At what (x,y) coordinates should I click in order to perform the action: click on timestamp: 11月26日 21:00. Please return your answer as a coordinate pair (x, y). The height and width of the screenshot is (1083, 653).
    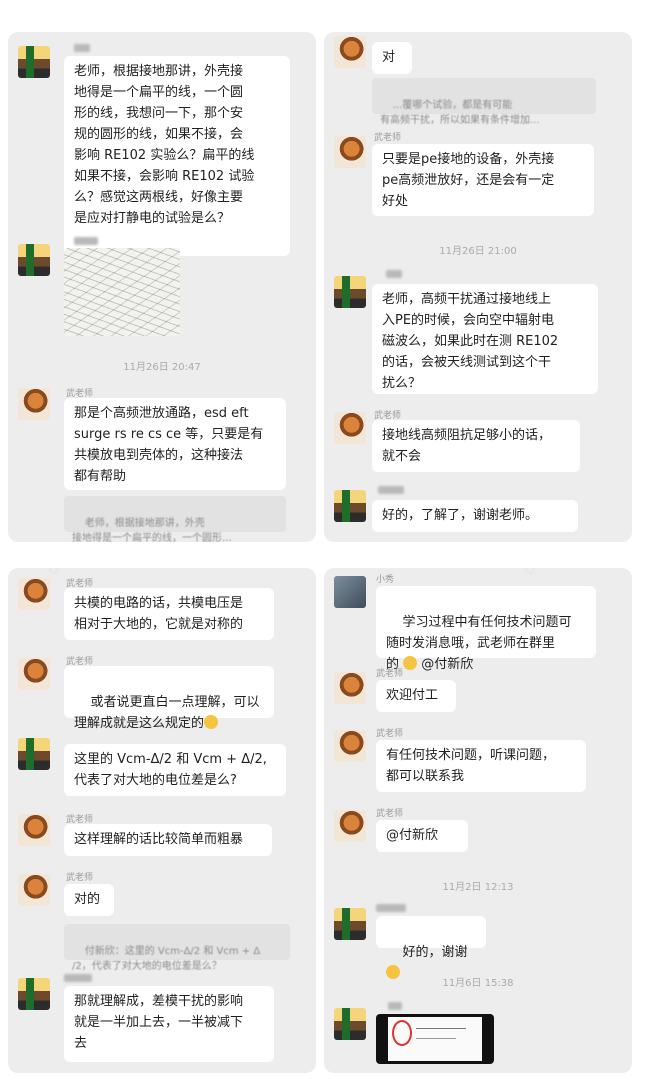
    Looking at the image, I should click on (478, 251).